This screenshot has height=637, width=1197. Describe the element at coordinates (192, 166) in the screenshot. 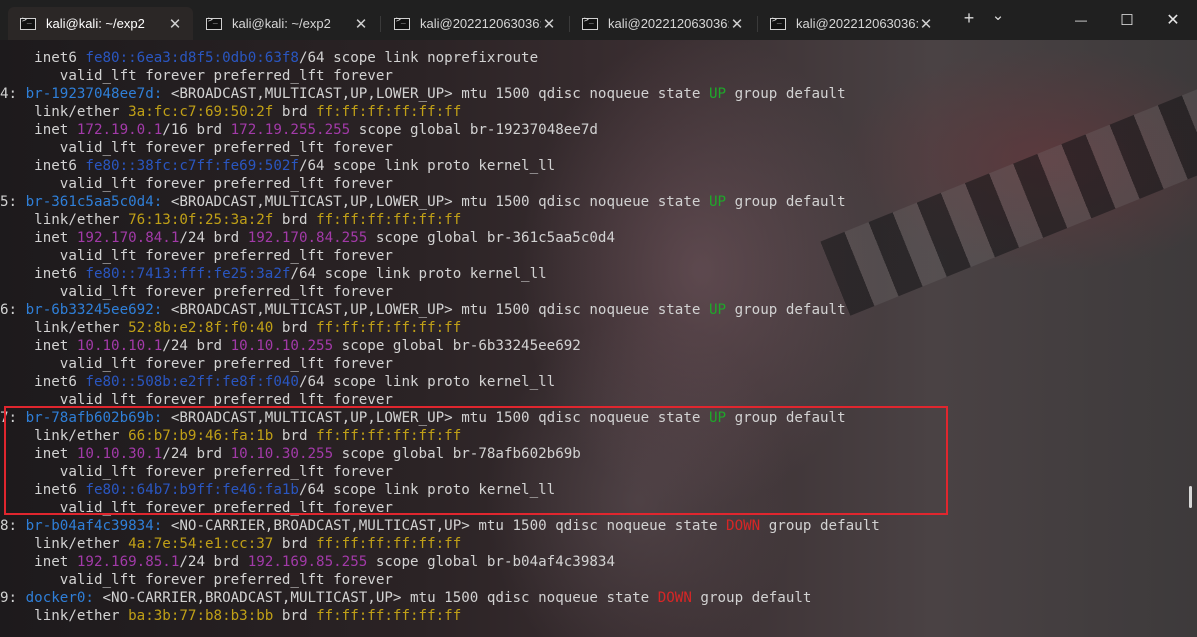

I see `terminal-text: fe80::38fc:c7ff:fe69:502f` at that location.